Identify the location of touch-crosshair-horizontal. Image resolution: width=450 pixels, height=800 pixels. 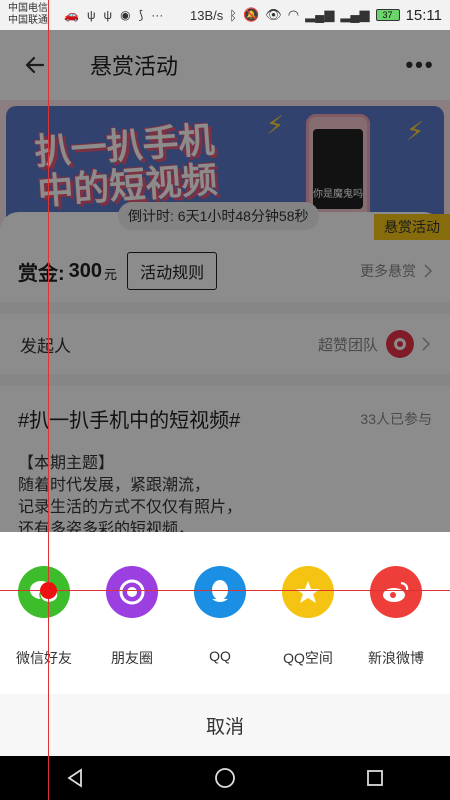
(225, 590).